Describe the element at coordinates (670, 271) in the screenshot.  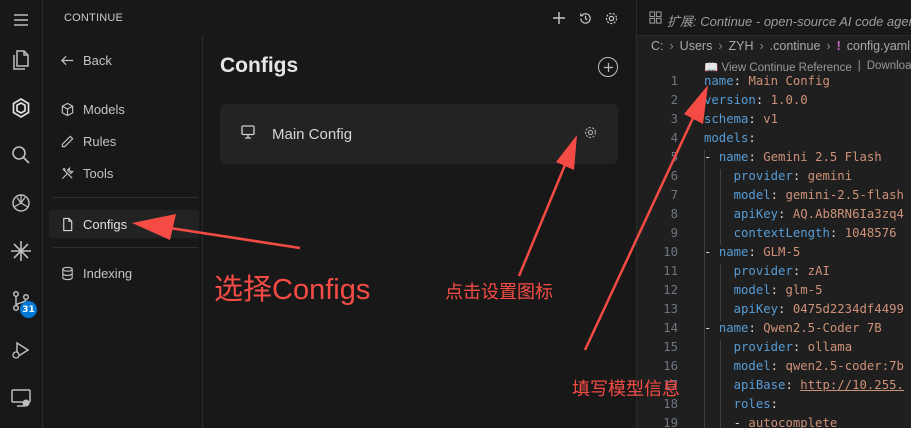
I see `line-number: 11` at that location.